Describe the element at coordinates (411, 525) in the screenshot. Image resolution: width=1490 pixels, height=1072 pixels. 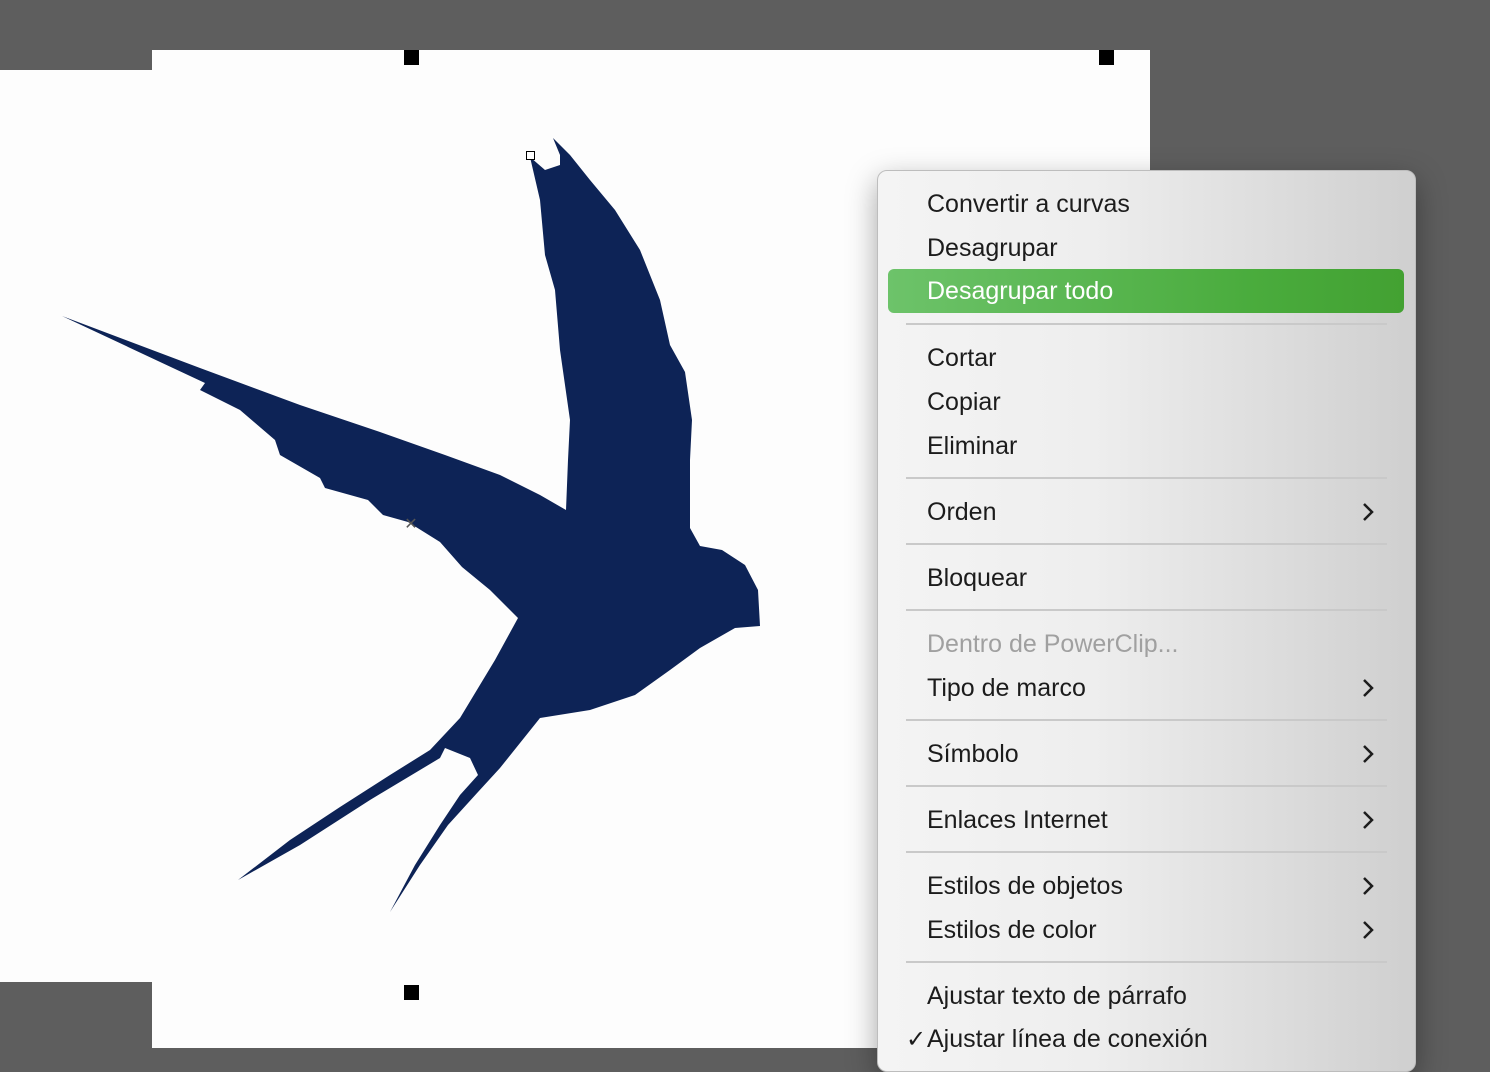
I see `center-x-icon: ✕` at that location.